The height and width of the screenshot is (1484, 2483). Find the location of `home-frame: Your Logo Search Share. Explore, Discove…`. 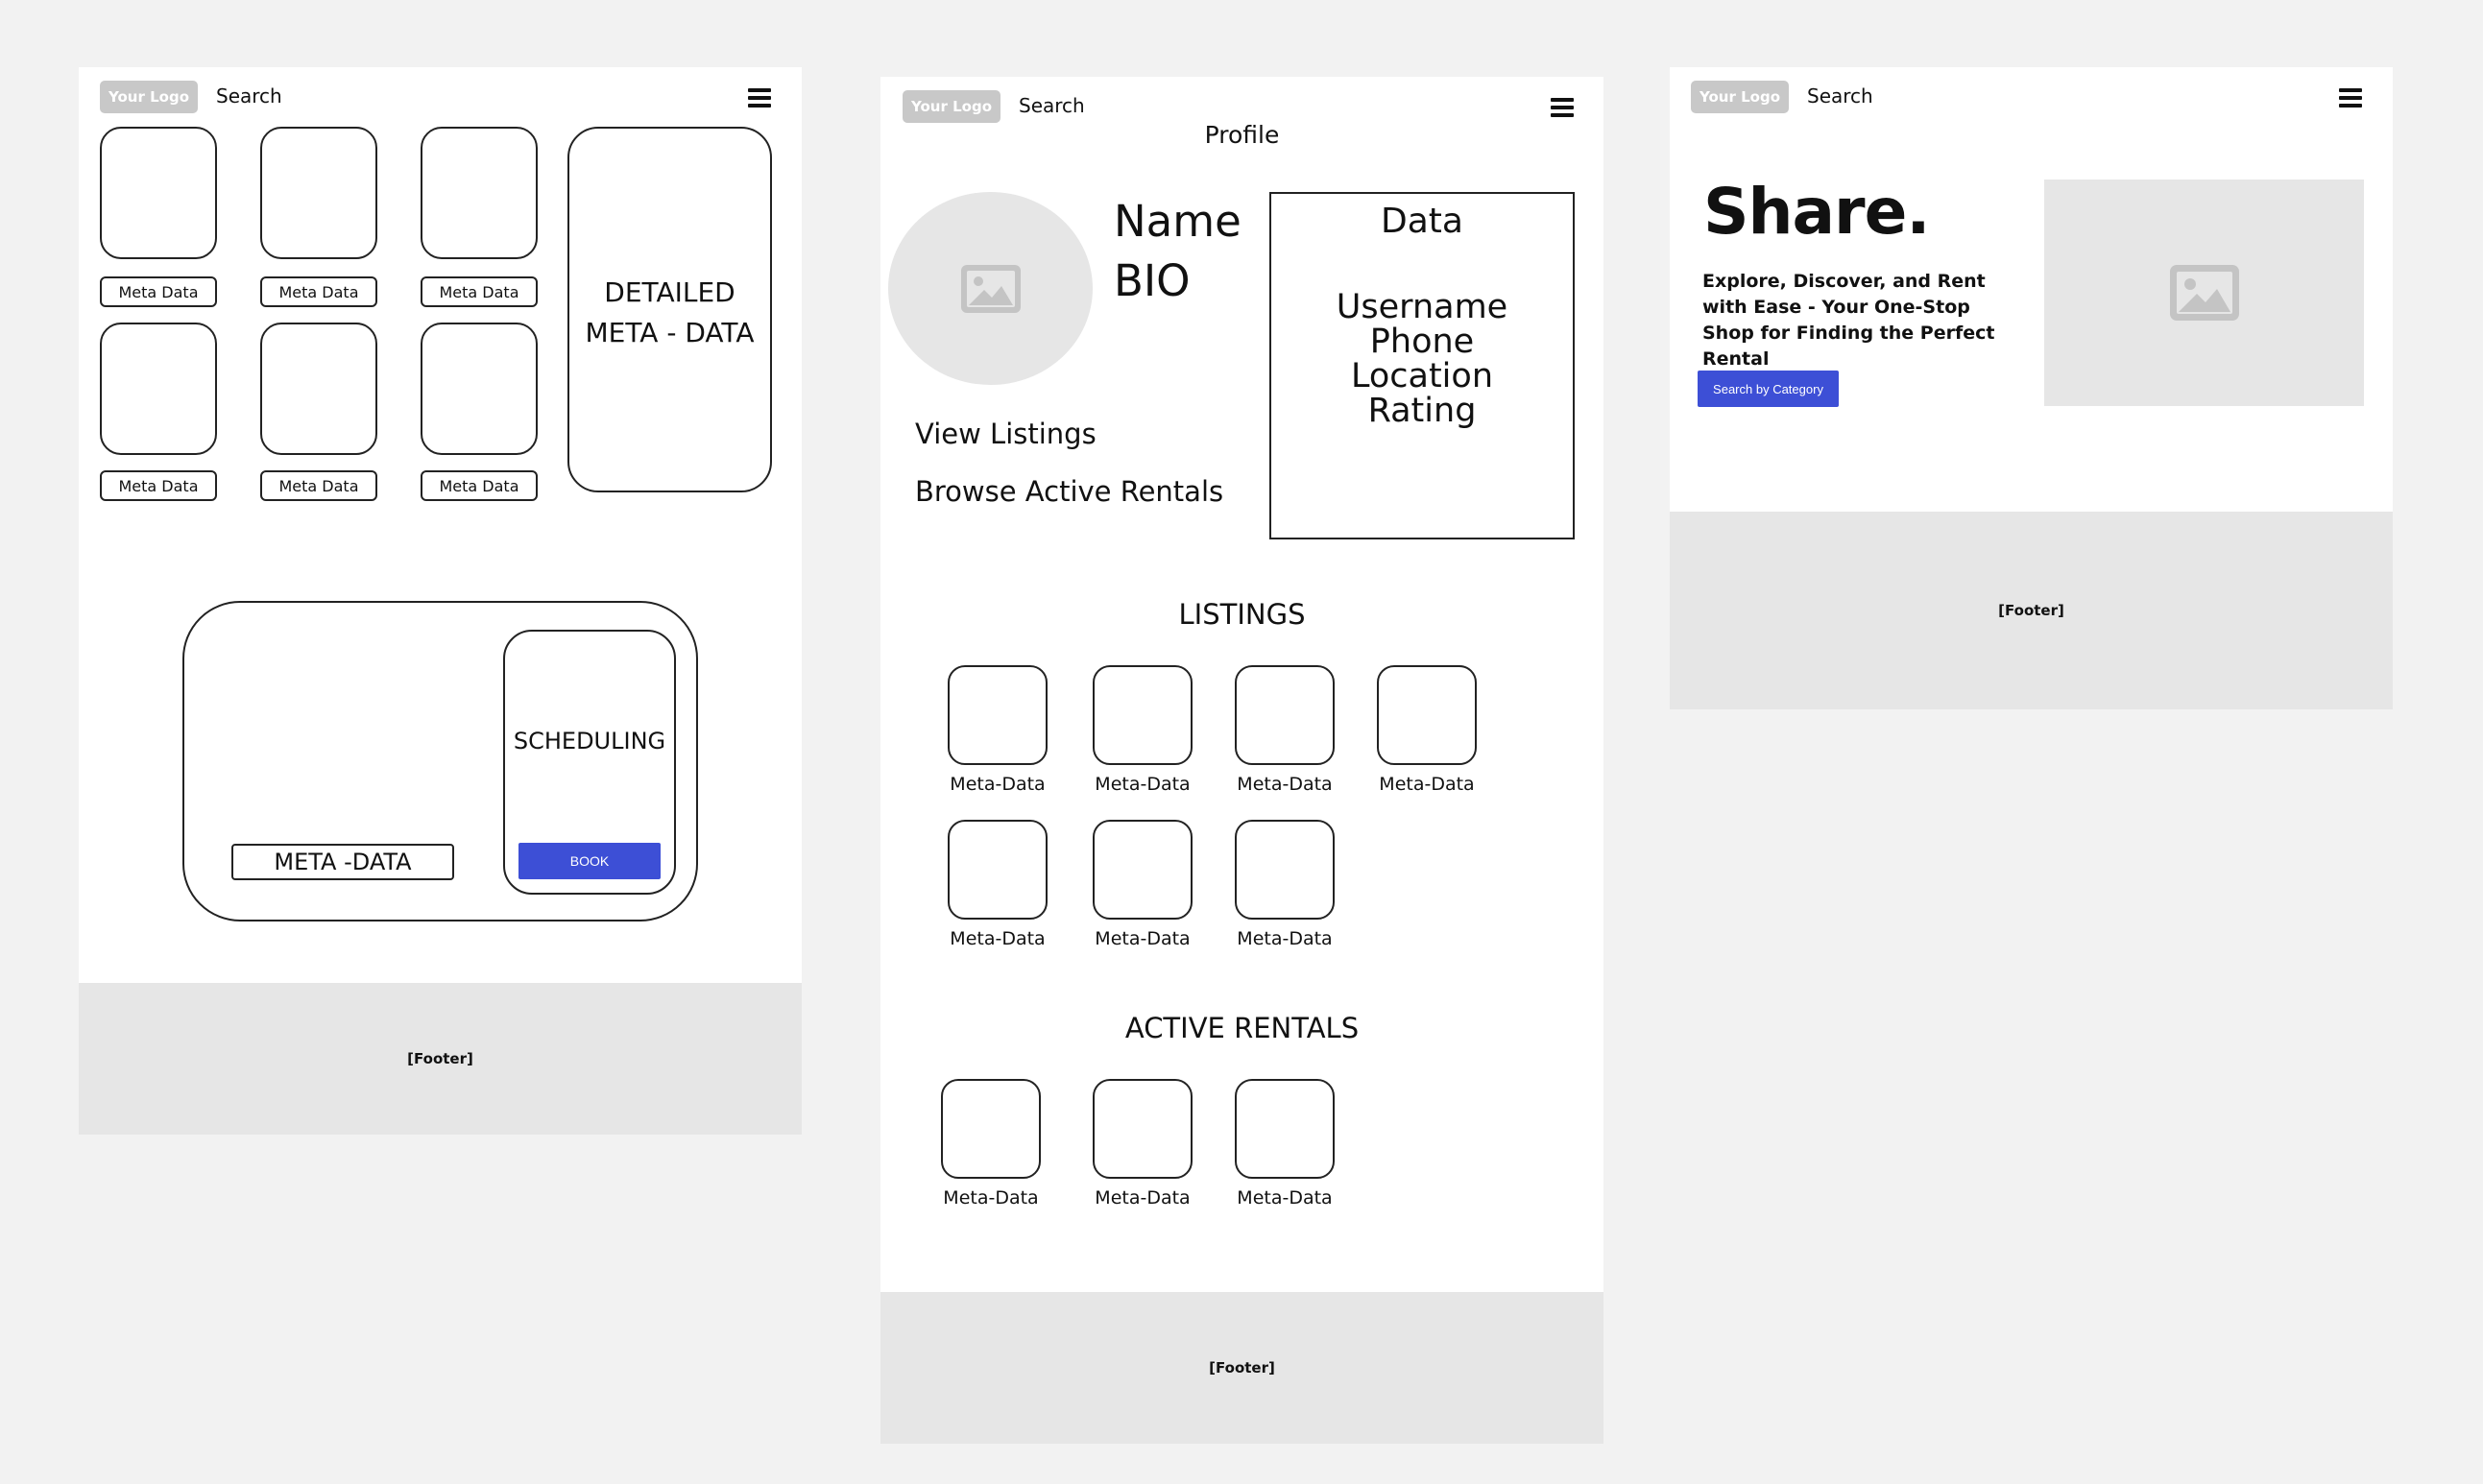

home-frame: Your Logo Search Share. Explore, Discove… is located at coordinates (2031, 388).